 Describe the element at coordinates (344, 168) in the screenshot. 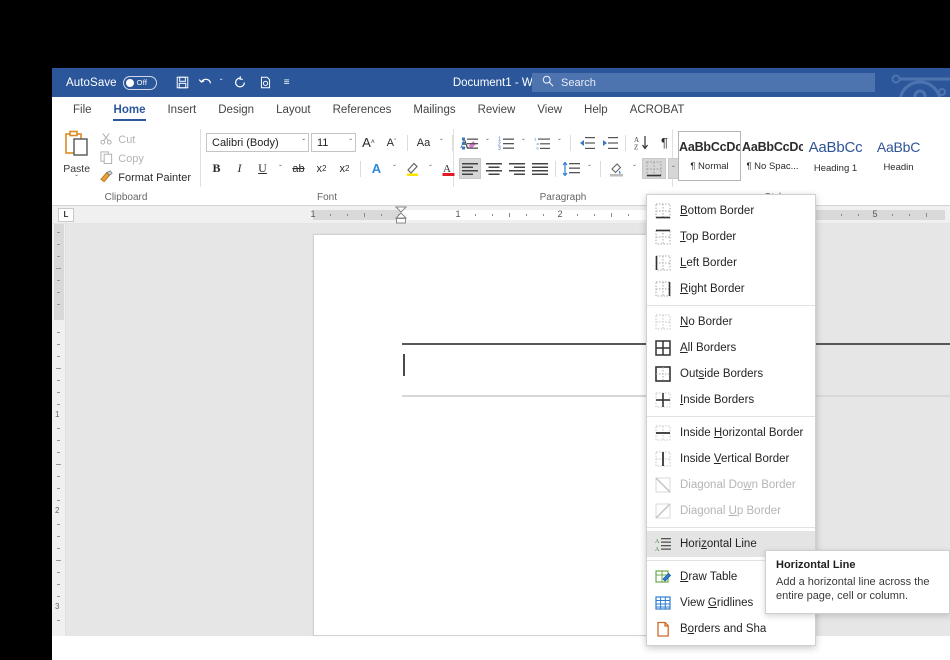

I see `superscript-button: x2` at that location.